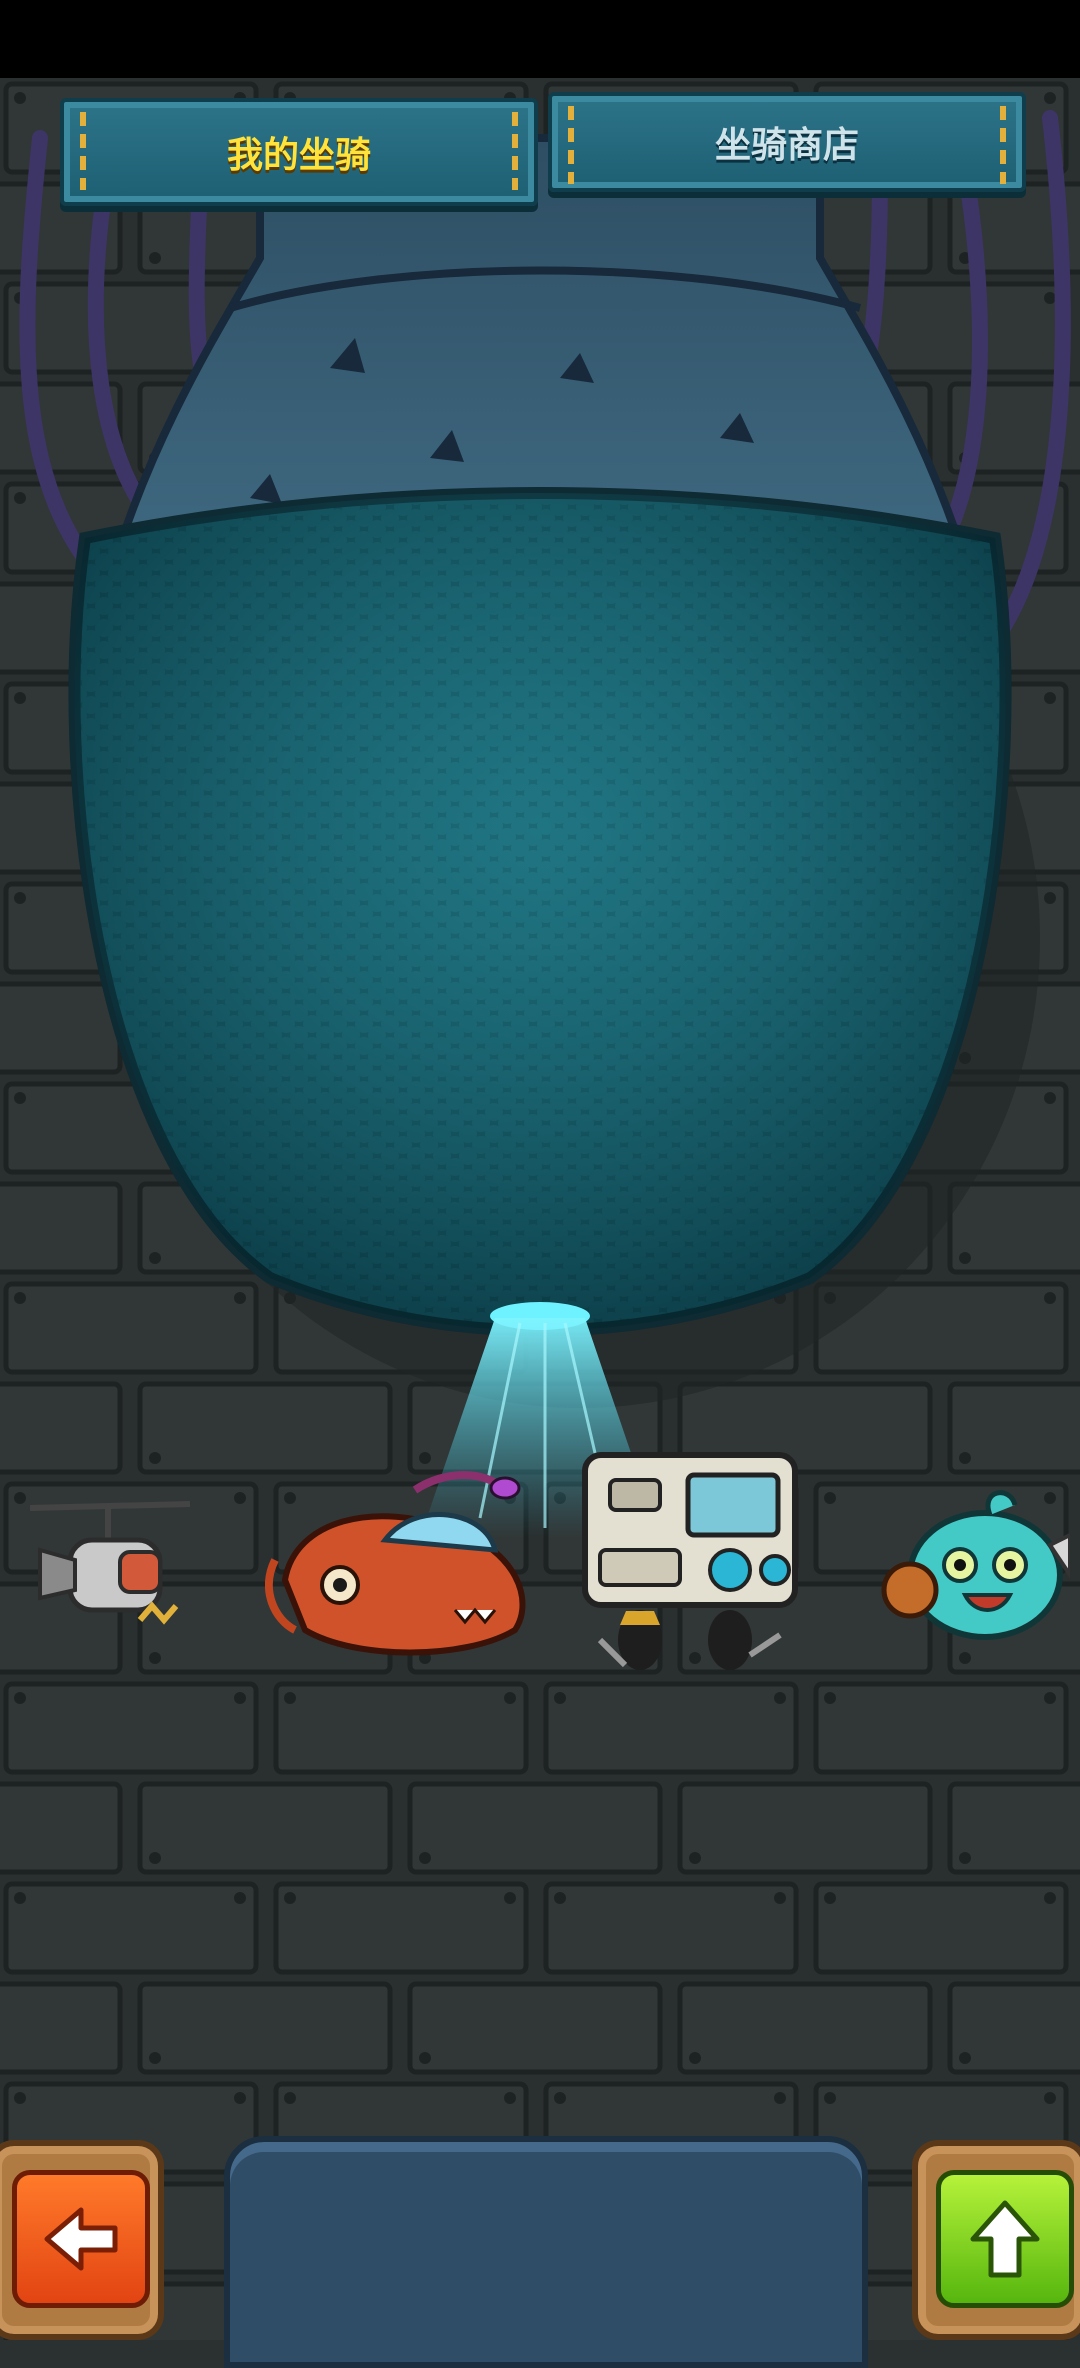 Image resolution: width=1080 pixels, height=2368 pixels. Describe the element at coordinates (298, 155) in the screenshot. I see `tab-my-mounts-label: 我的坐骑` at that location.